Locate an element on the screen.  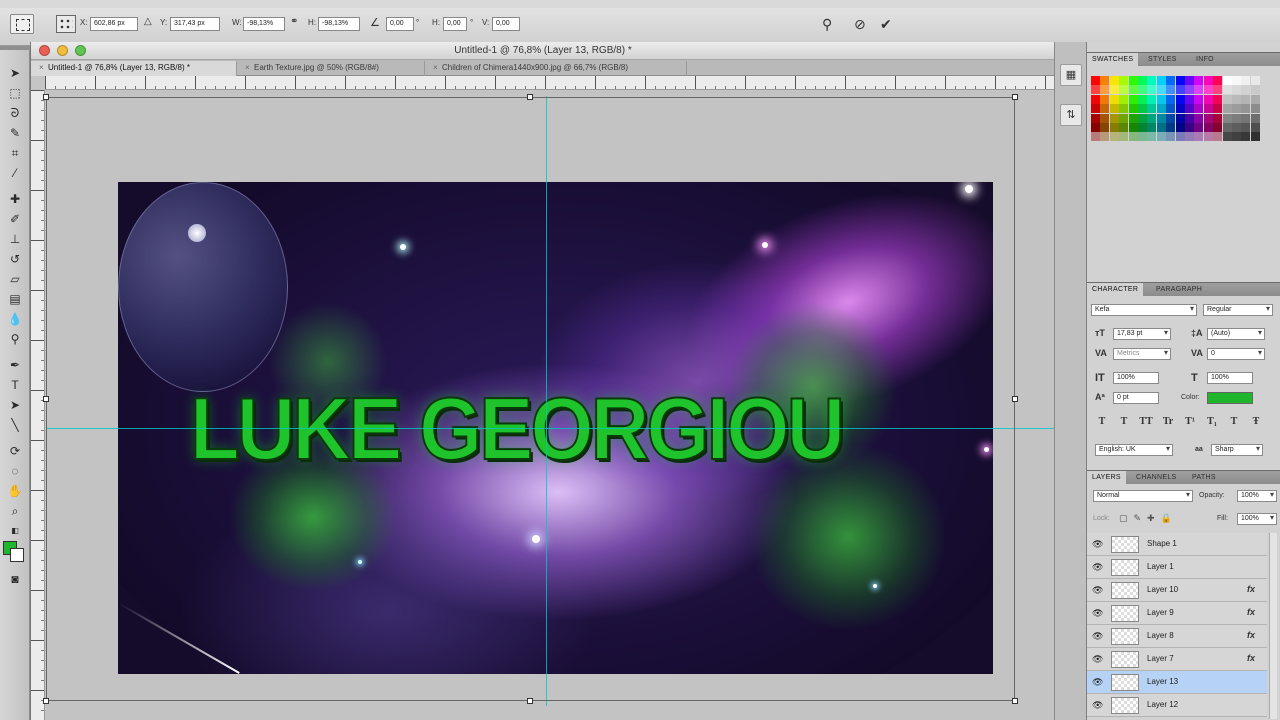
text-style-button: T₁ is located at coordinates (1212, 421).